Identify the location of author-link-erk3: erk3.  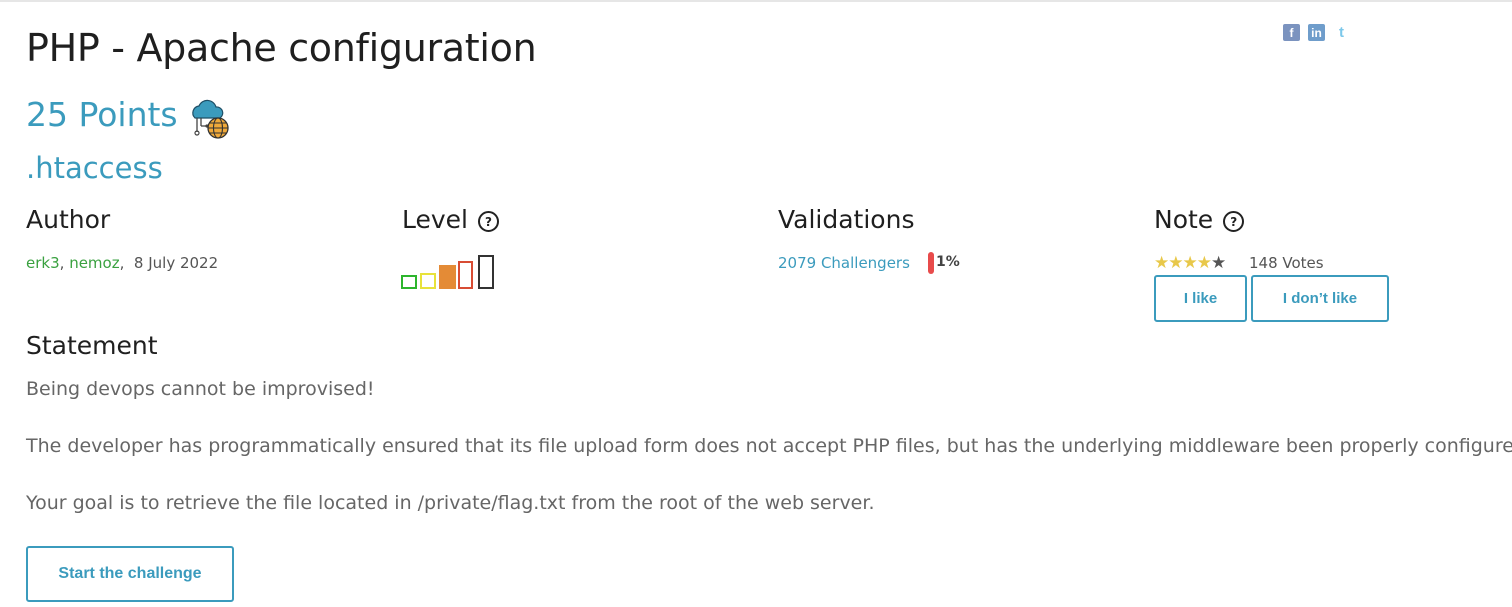
(43, 263).